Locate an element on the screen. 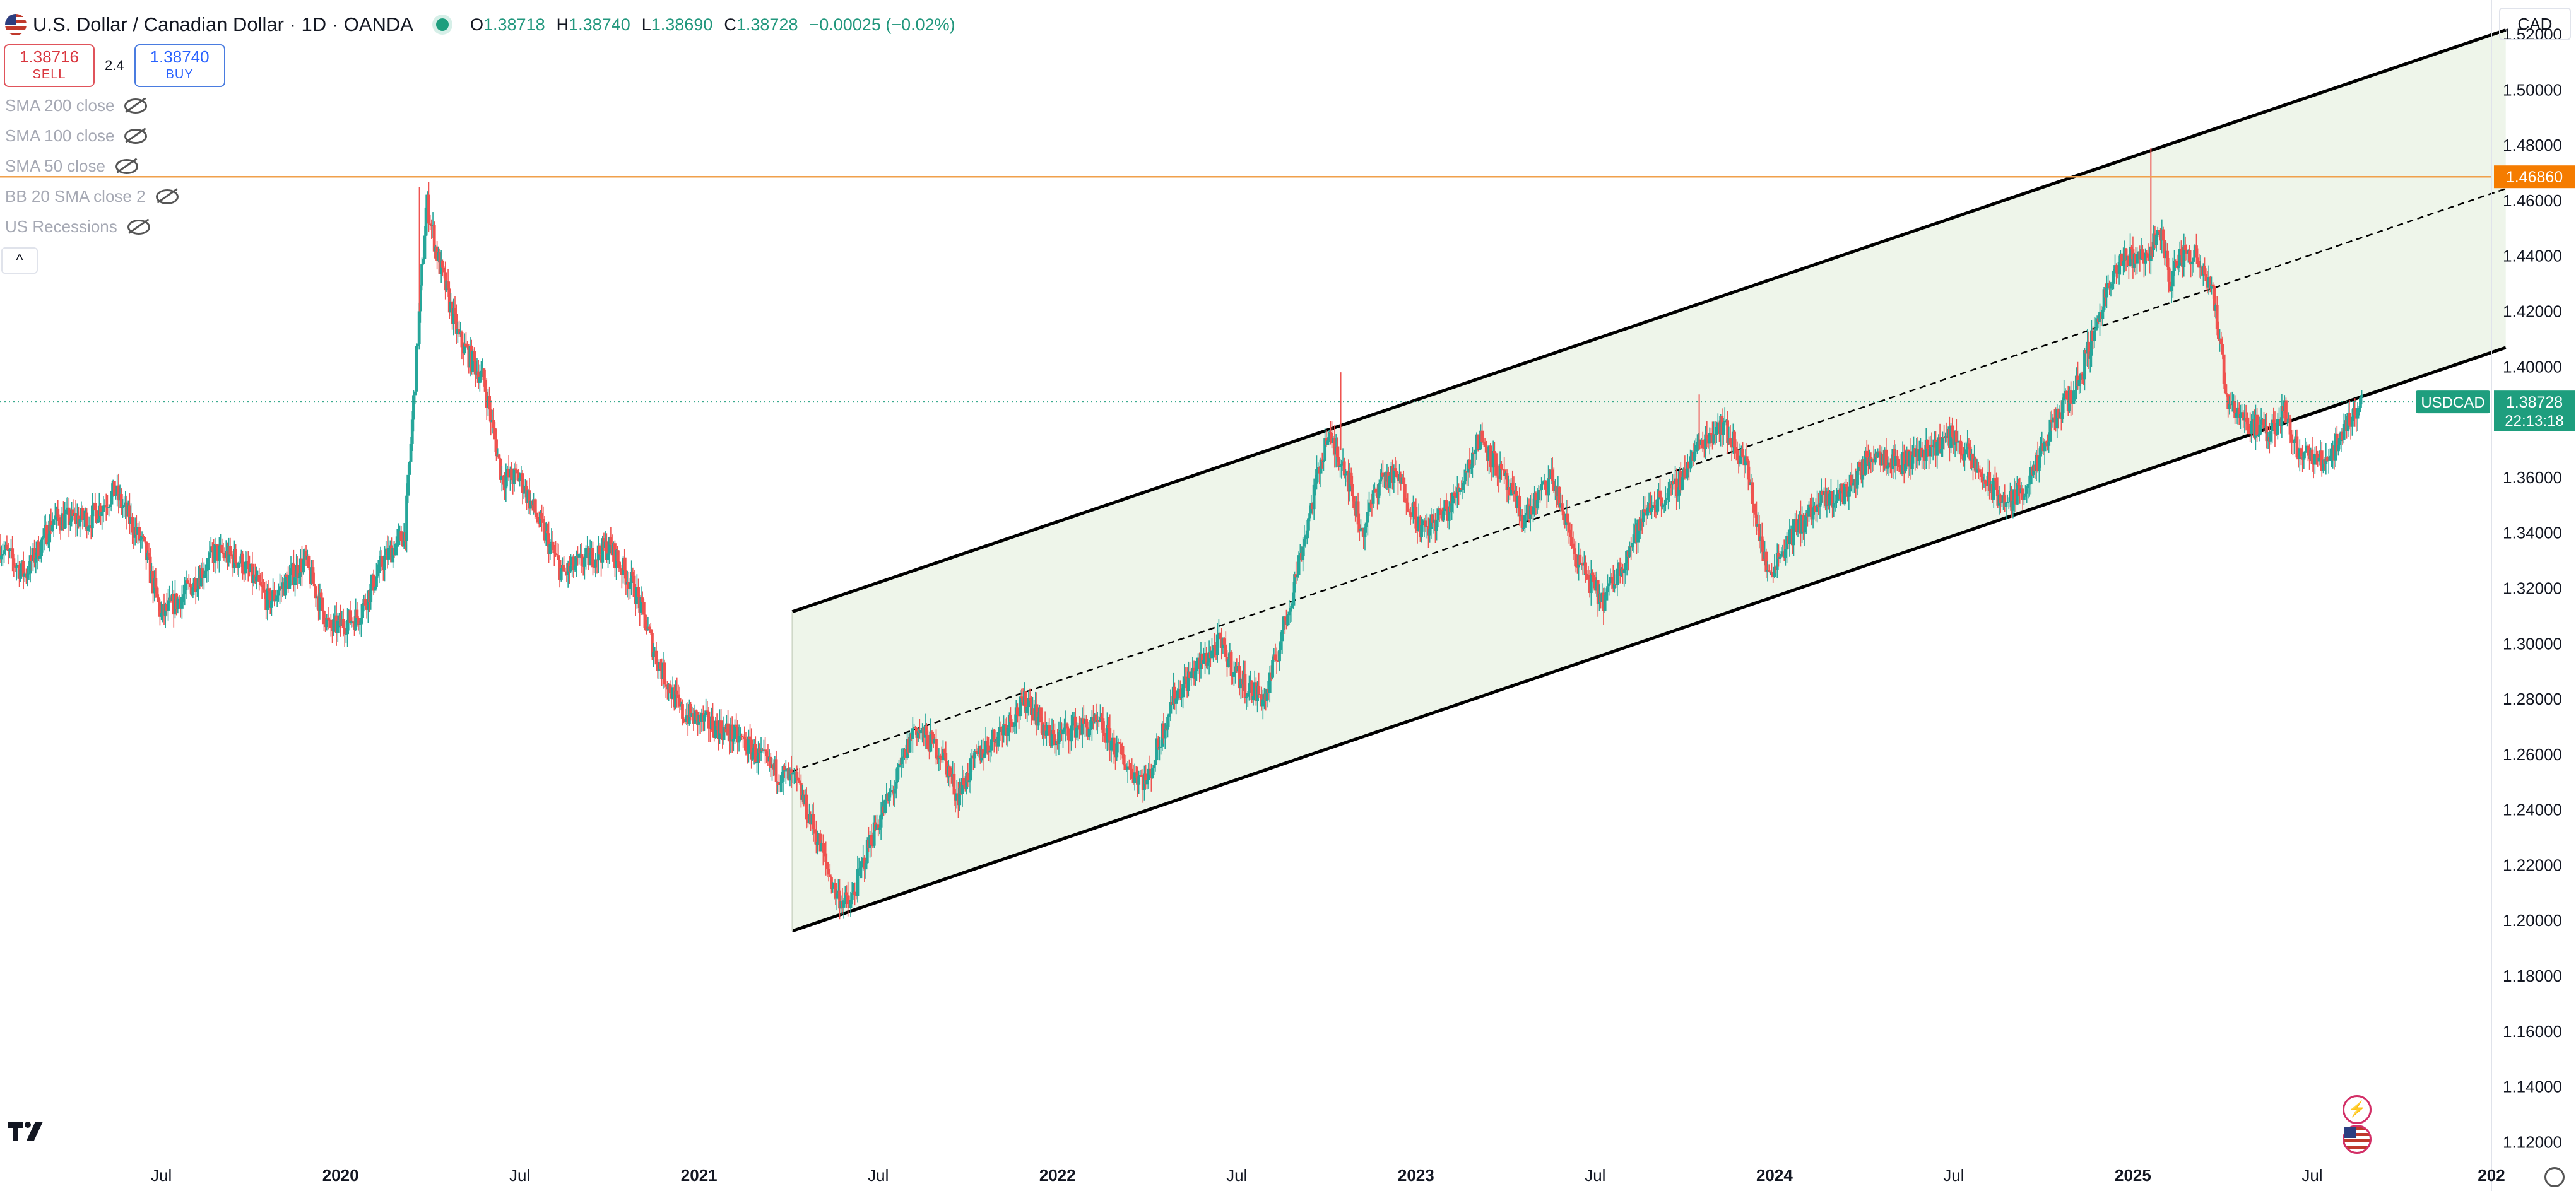  buy-button: 1.38740 BUY is located at coordinates (179, 65).